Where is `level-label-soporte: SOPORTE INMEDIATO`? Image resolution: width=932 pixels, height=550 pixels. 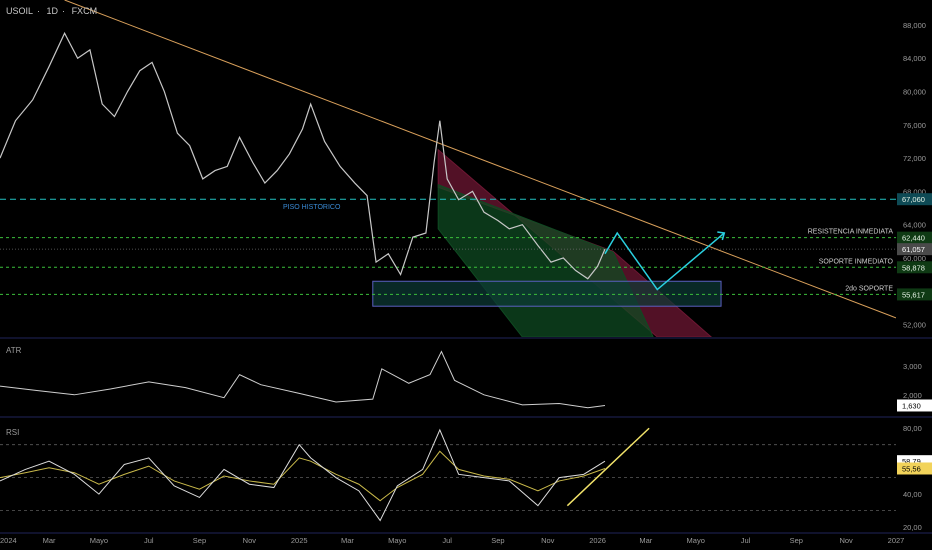 level-label-soporte: SOPORTE INMEDIATO is located at coordinates (856, 261).